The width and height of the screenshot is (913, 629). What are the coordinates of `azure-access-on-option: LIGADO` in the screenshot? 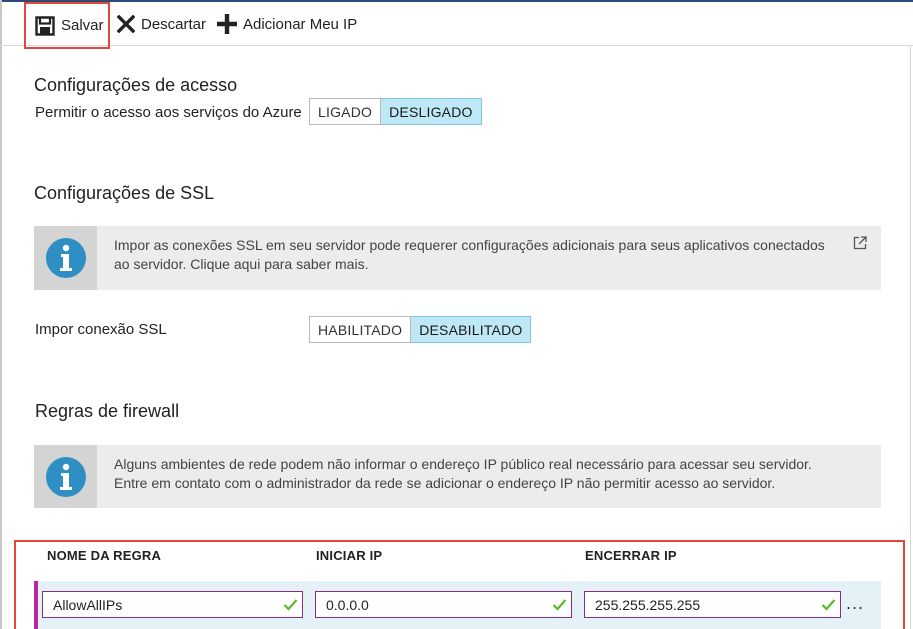 It's located at (345, 111).